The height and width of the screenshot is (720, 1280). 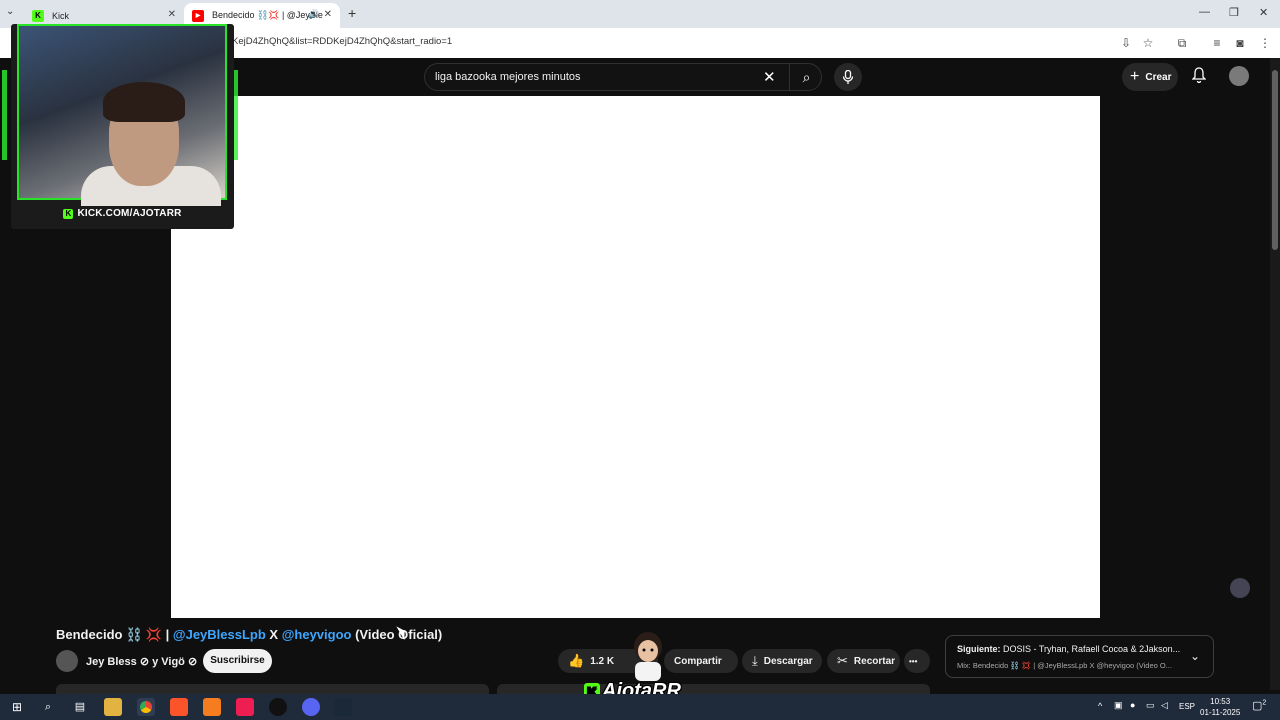 What do you see at coordinates (640, 707) in the screenshot?
I see `windows-taskbar: ⊞ ⌕ ▤ ^ ▣ ● ▭ ◁ ESP 10:53 01-11-2025 ▢2` at bounding box center [640, 707].